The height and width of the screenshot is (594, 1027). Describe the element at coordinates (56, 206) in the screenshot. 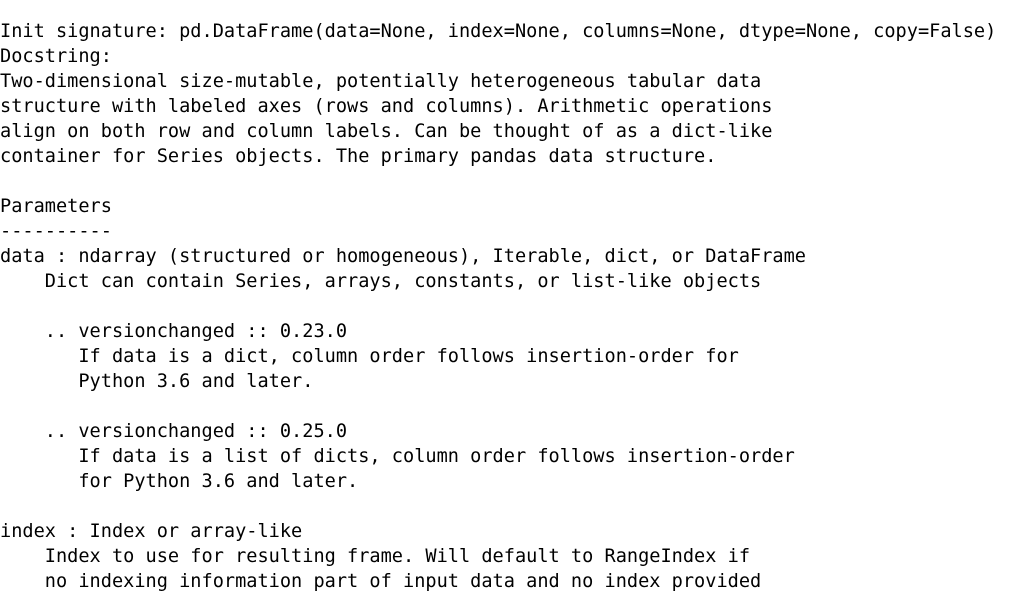

I see `docstring-line: Parameters` at that location.